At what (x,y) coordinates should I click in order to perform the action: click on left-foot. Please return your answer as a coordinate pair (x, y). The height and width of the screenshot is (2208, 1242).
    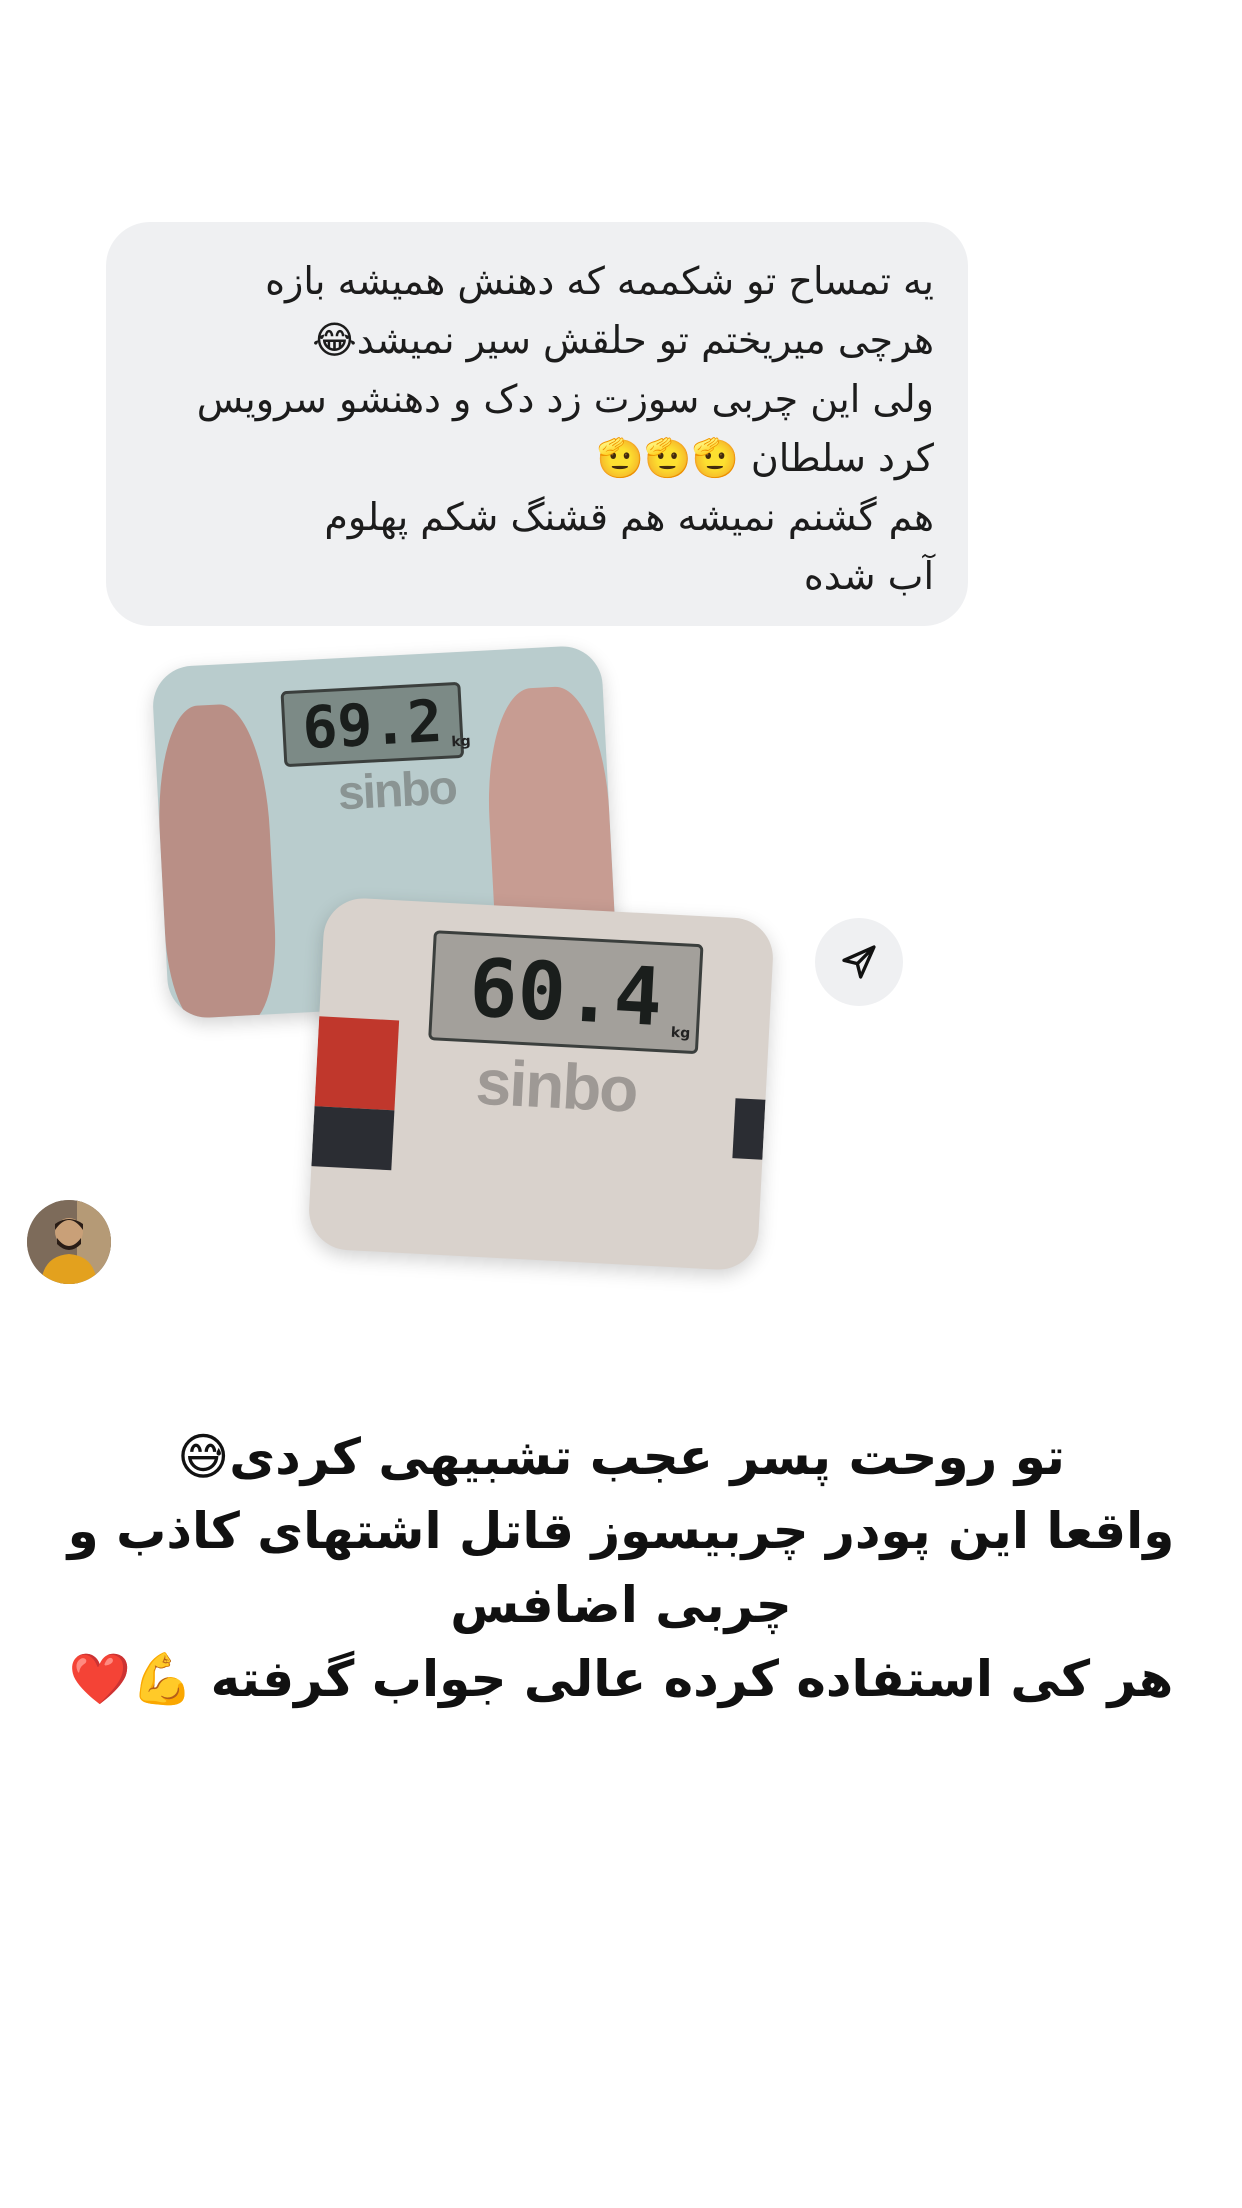
    Looking at the image, I should click on (216, 861).